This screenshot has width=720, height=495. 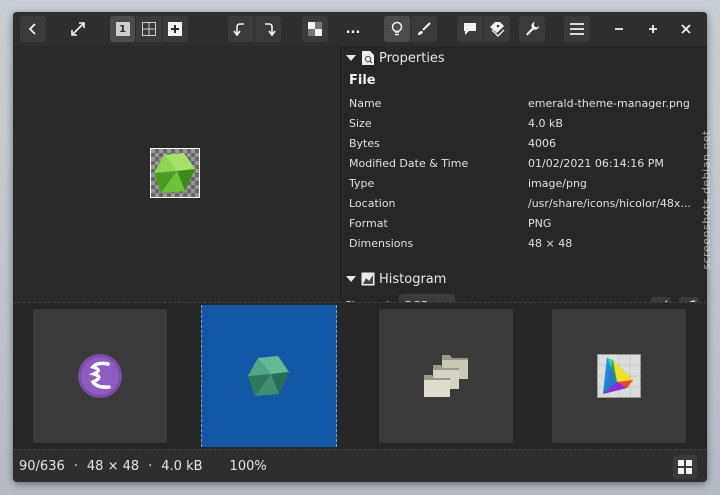 What do you see at coordinates (362, 80) in the screenshot?
I see `file-group-title: File` at bounding box center [362, 80].